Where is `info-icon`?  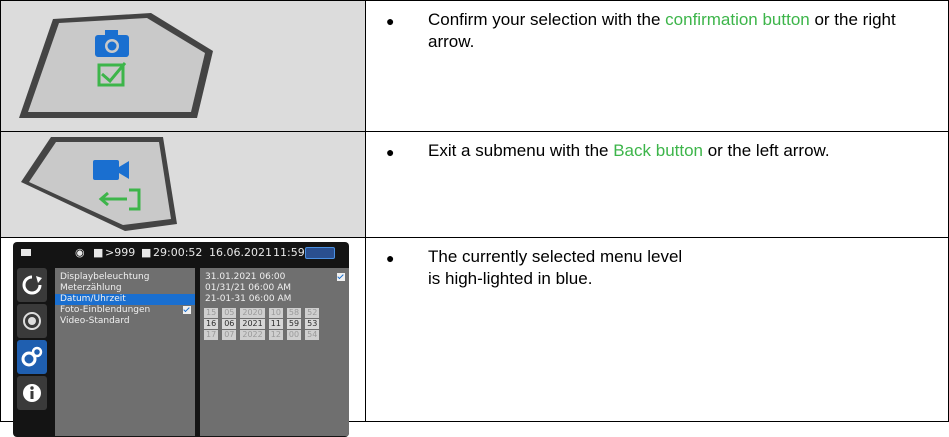 info-icon is located at coordinates (32, 393).